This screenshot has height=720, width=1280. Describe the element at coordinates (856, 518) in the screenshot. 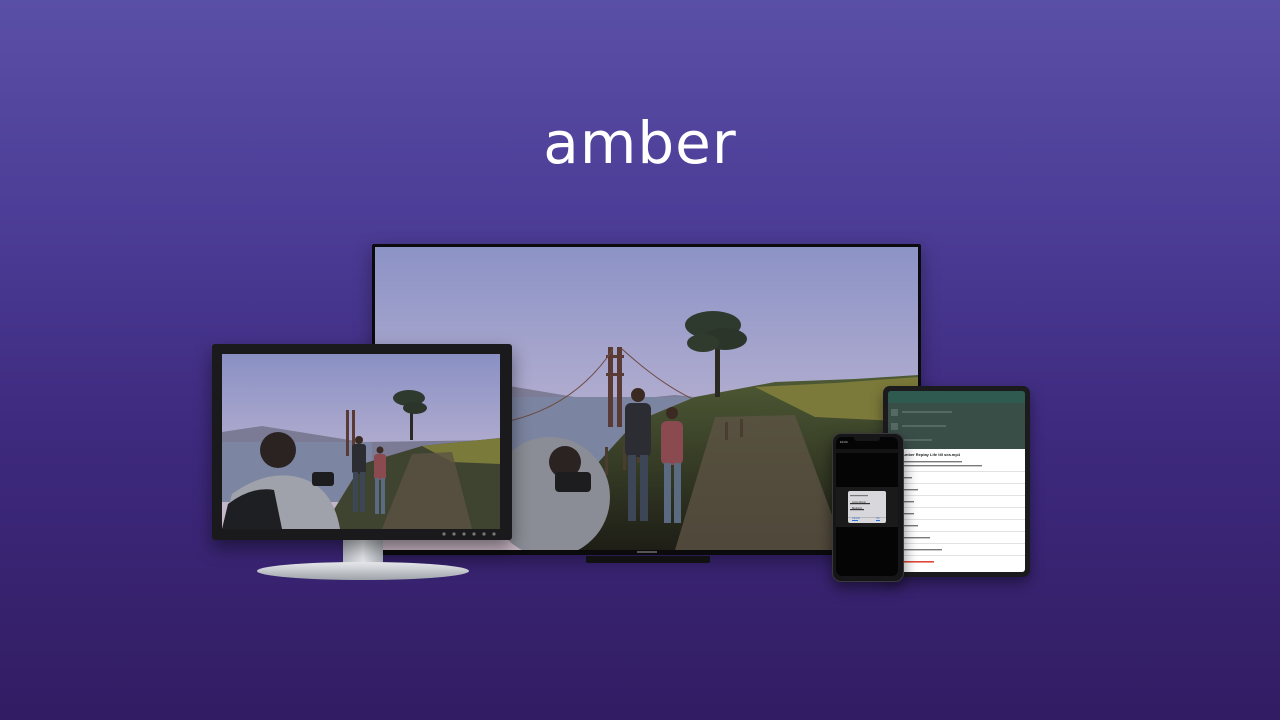

I see `phone-cancel-button: Cancel` at that location.